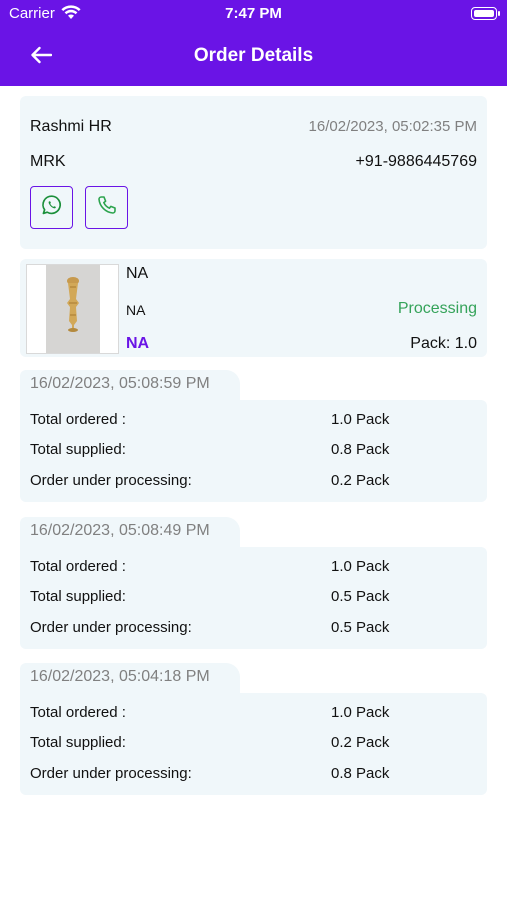  Describe the element at coordinates (360, 449) in the screenshot. I see `total-supplied-value: 0.8 Pack` at that location.